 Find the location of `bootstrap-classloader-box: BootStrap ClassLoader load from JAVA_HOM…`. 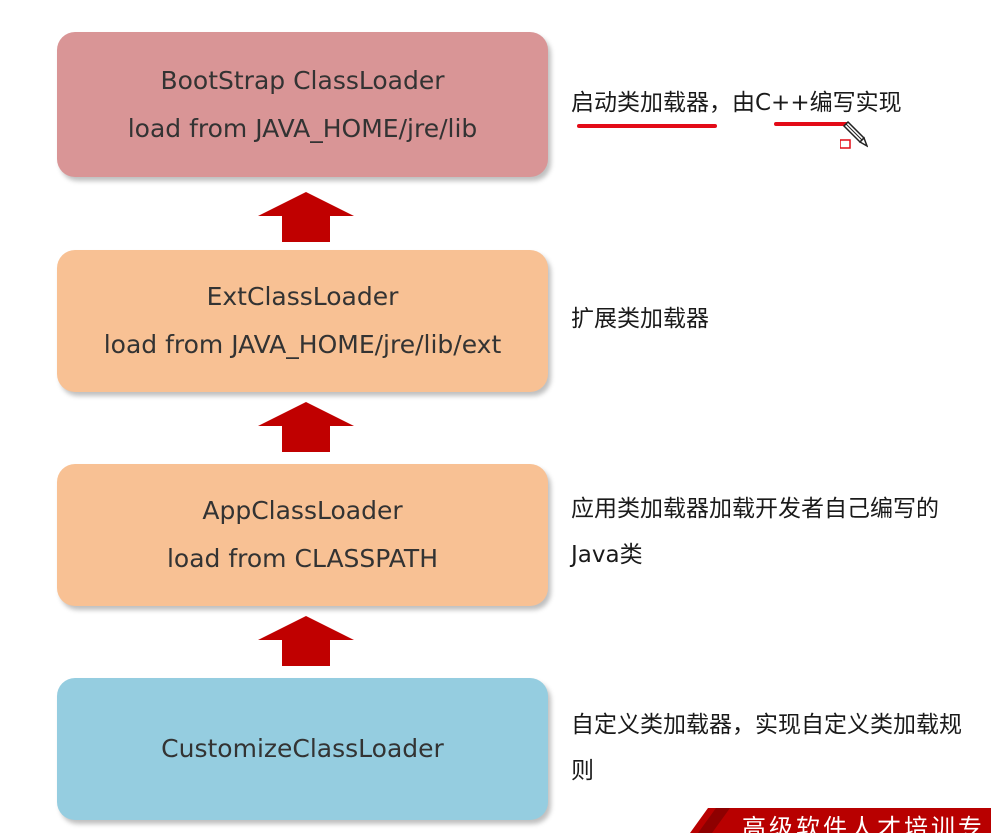

bootstrap-classloader-box: BootStrap ClassLoader load from JAVA_HOM… is located at coordinates (302, 104).